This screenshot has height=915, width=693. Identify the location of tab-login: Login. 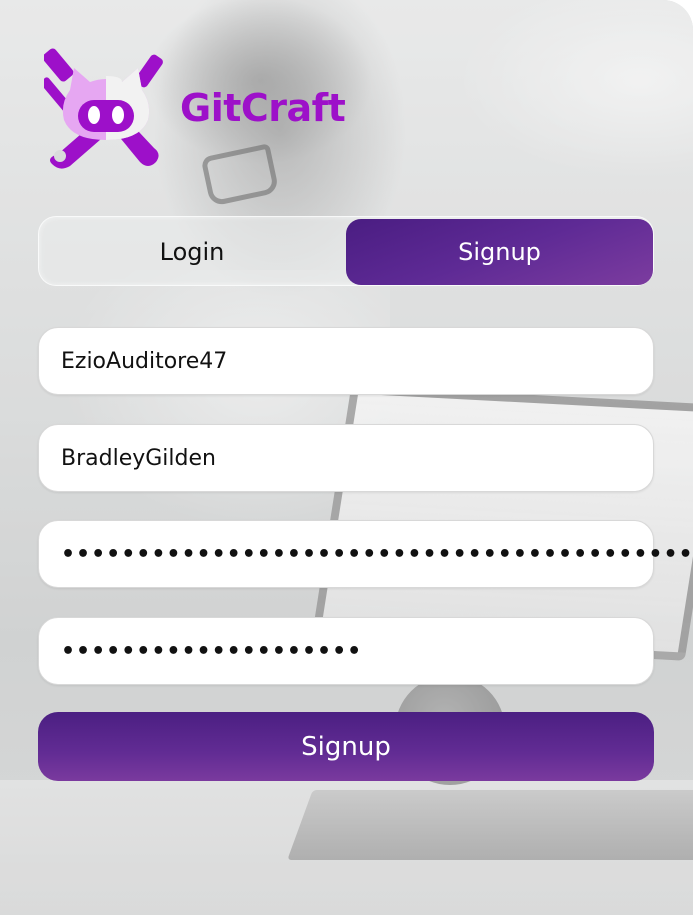
(192, 252).